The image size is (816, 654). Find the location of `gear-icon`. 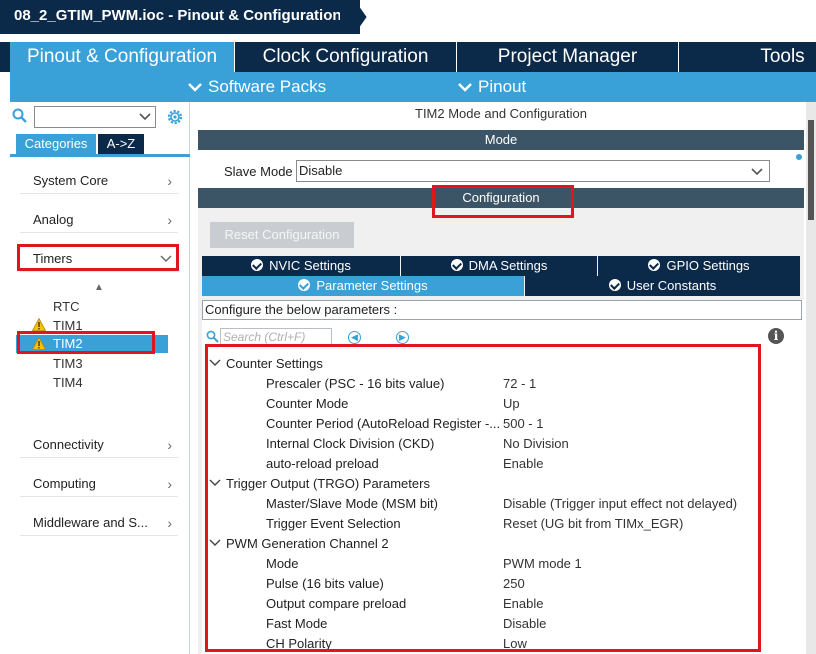

gear-icon is located at coordinates (175, 117).